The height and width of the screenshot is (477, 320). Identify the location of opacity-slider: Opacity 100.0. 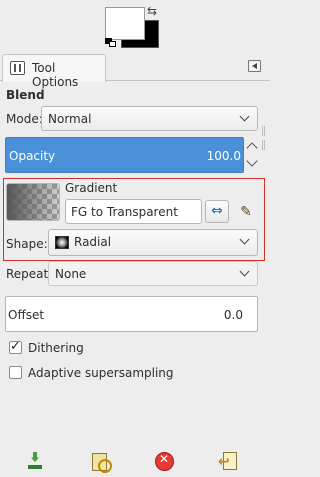
(124, 155).